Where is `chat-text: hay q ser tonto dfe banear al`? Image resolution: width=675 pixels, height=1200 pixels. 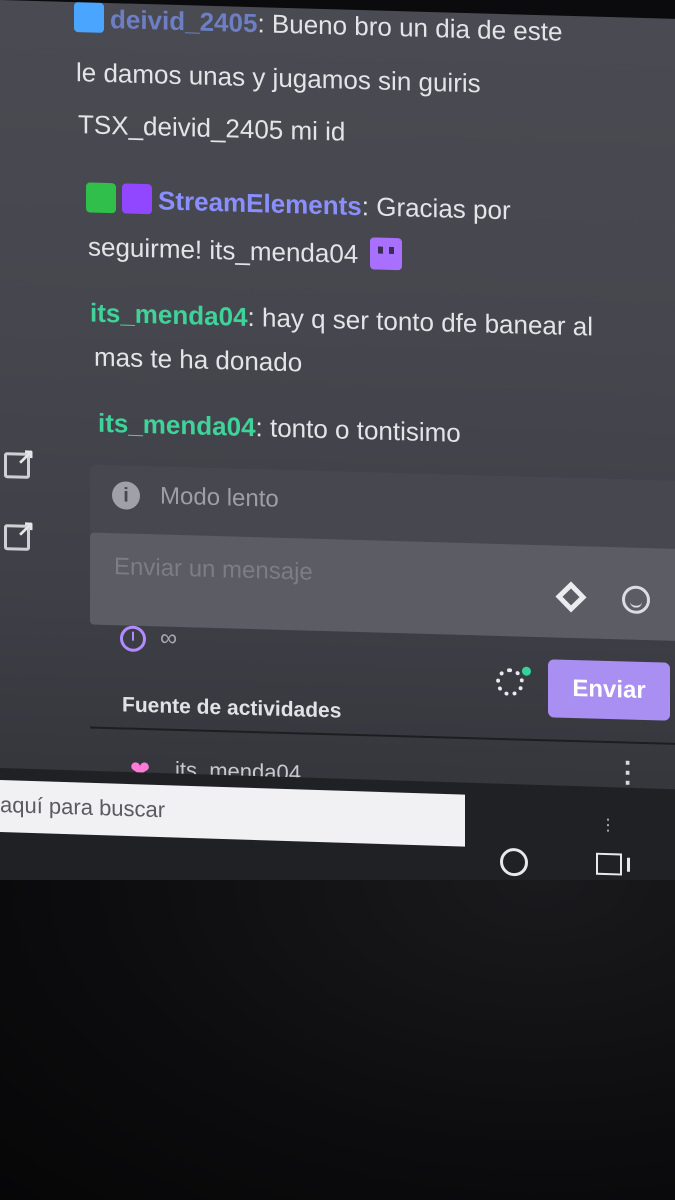 chat-text: hay q ser tonto dfe banear al is located at coordinates (427, 322).